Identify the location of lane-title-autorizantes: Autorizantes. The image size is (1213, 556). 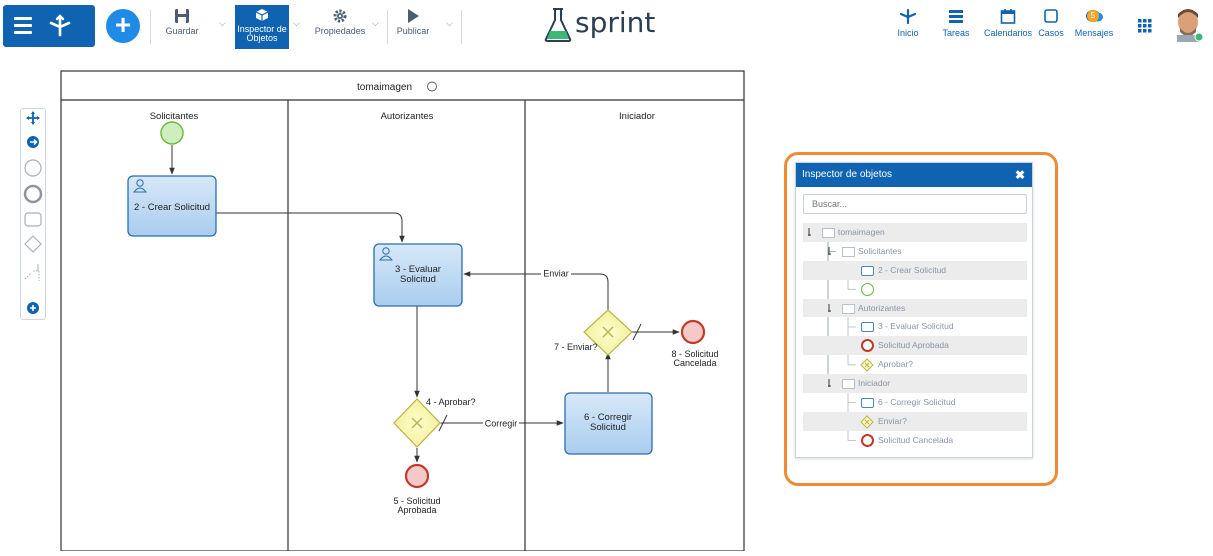
(407, 116).